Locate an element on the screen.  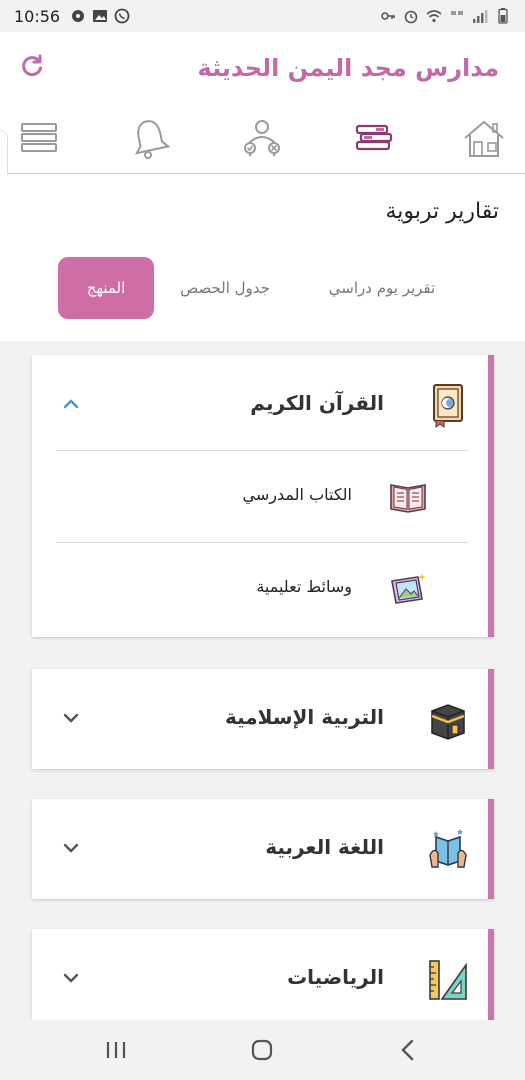
reading-icon is located at coordinates (448, 848).